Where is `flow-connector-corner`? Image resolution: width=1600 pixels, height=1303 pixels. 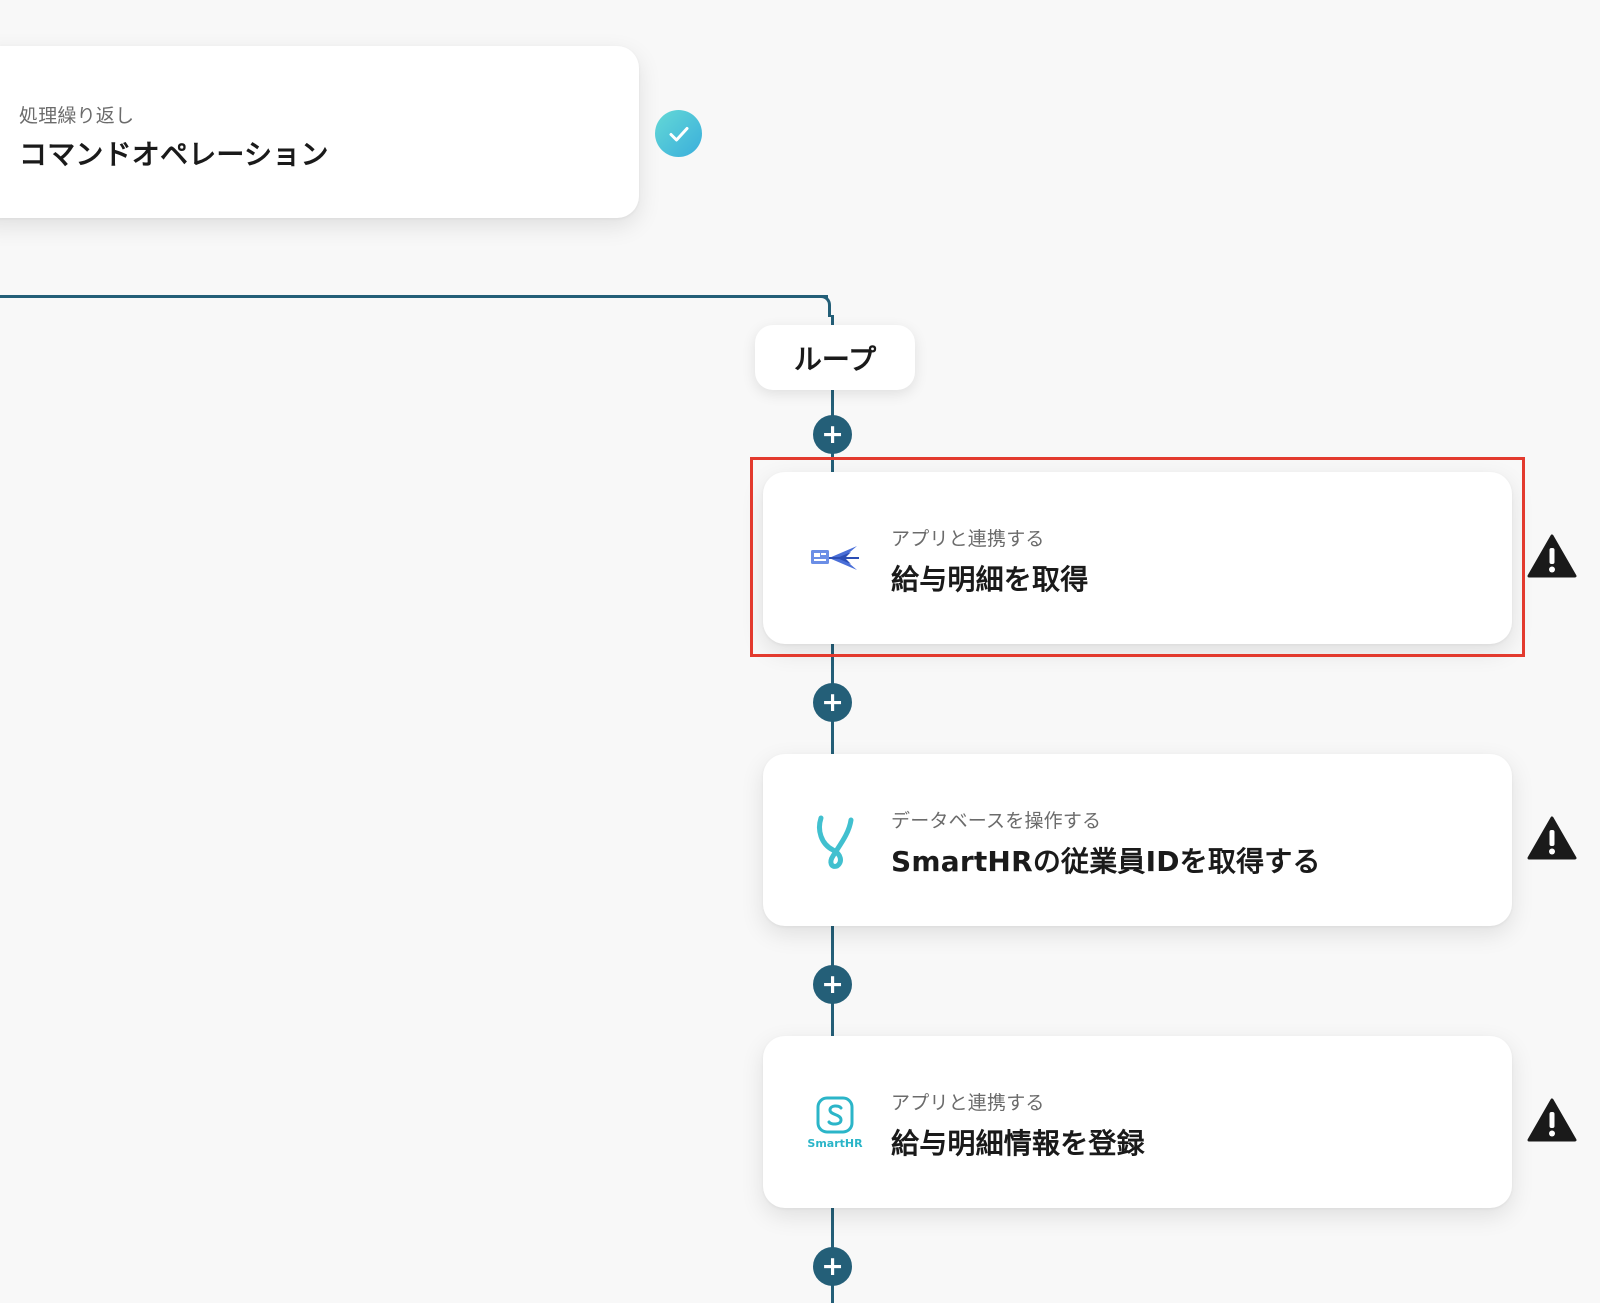
flow-connector-corner is located at coordinates (821, 306).